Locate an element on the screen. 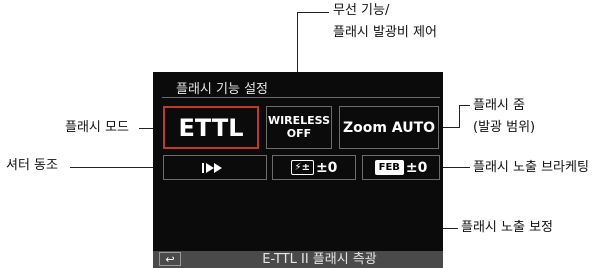  feb-value: ±0 is located at coordinates (416, 167).